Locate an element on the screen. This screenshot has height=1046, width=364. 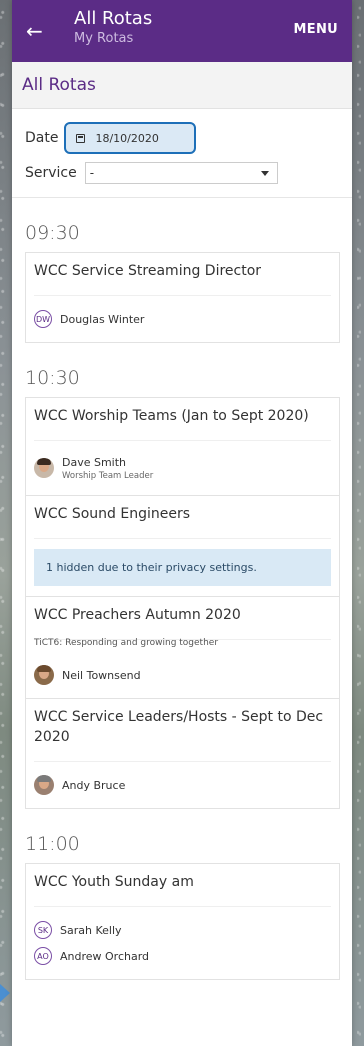
privacy-notice: 1 hidden due to their privacy settings. is located at coordinates (182, 567).